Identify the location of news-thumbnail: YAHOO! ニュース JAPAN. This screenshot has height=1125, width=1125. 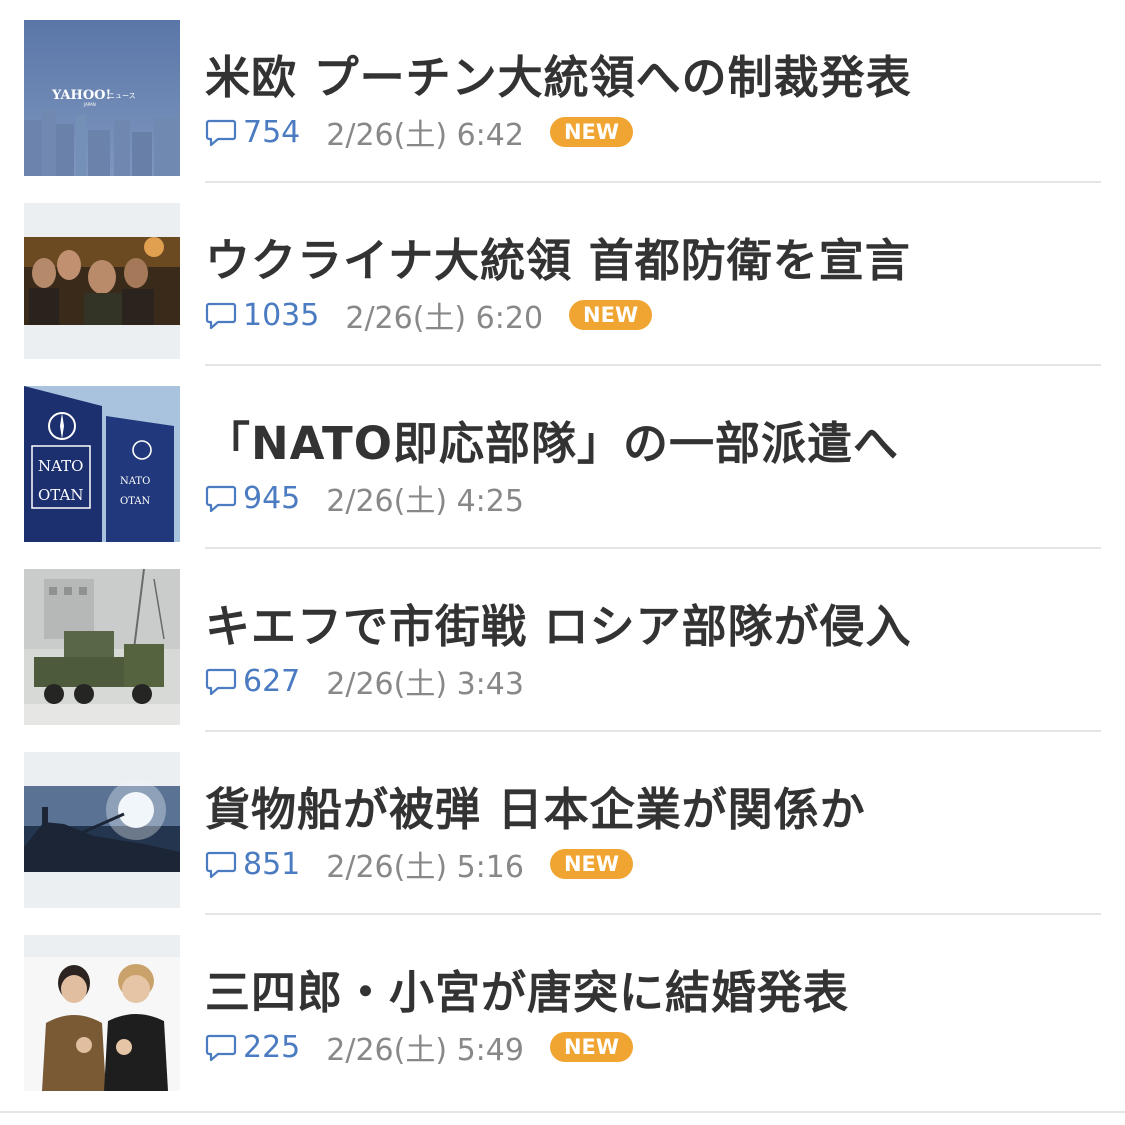
(102, 98).